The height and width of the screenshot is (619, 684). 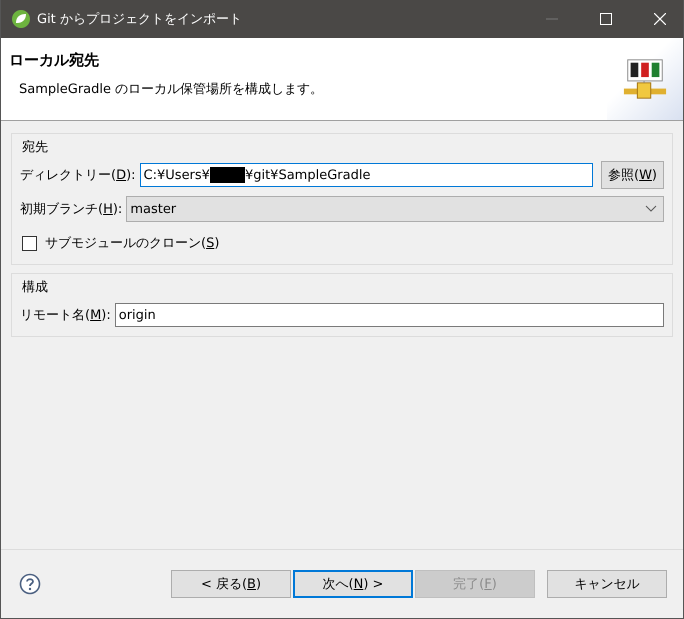 I want to click on help-icon, so click(x=30, y=584).